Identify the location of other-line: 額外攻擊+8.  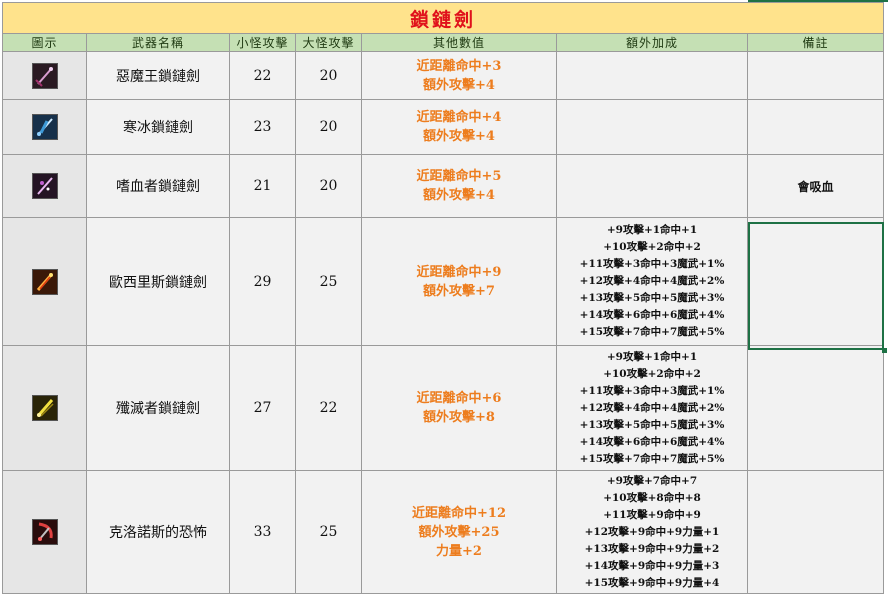
(459, 417).